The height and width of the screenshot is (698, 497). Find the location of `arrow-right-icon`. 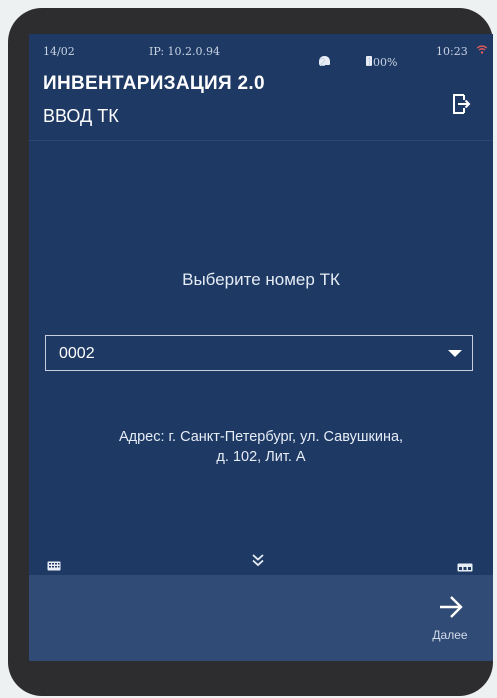

arrow-right-icon is located at coordinates (451, 607).